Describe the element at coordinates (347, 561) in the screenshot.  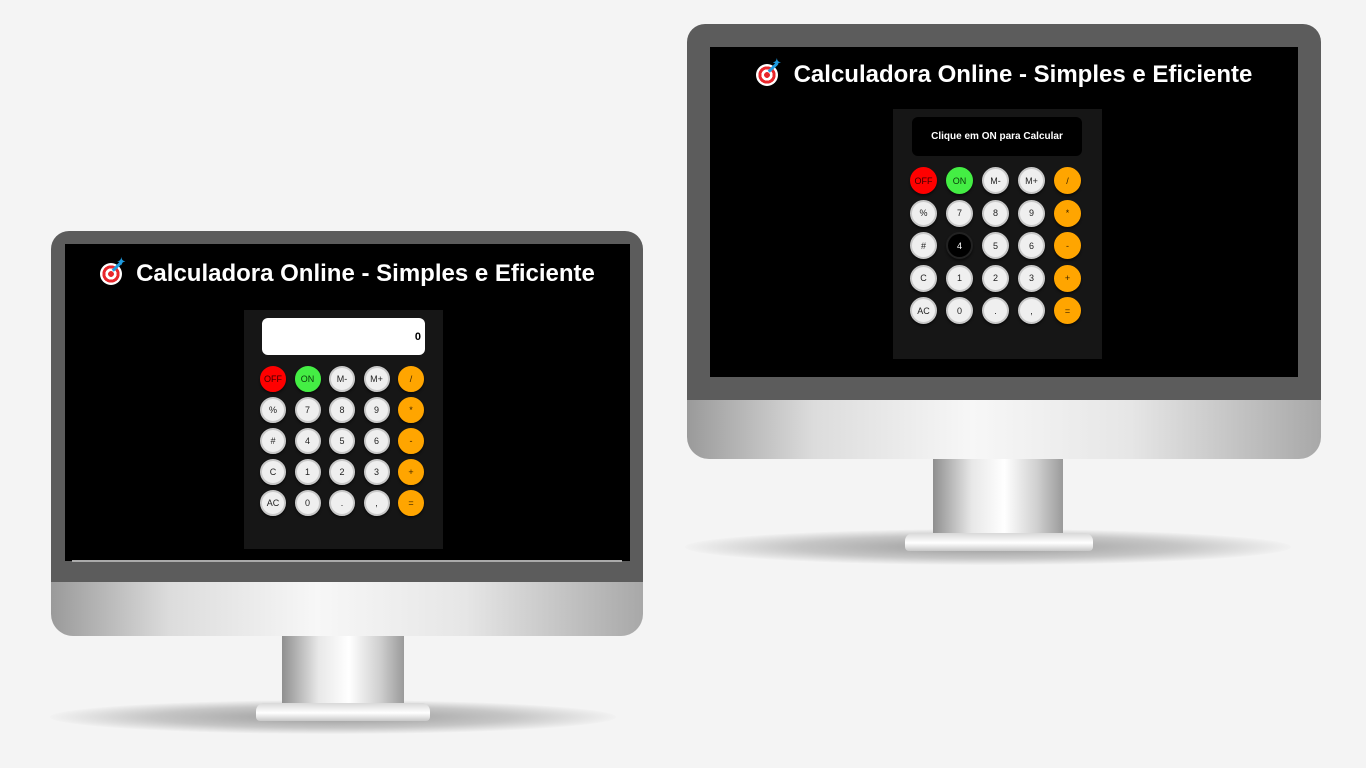
I see `screen-divider` at that location.